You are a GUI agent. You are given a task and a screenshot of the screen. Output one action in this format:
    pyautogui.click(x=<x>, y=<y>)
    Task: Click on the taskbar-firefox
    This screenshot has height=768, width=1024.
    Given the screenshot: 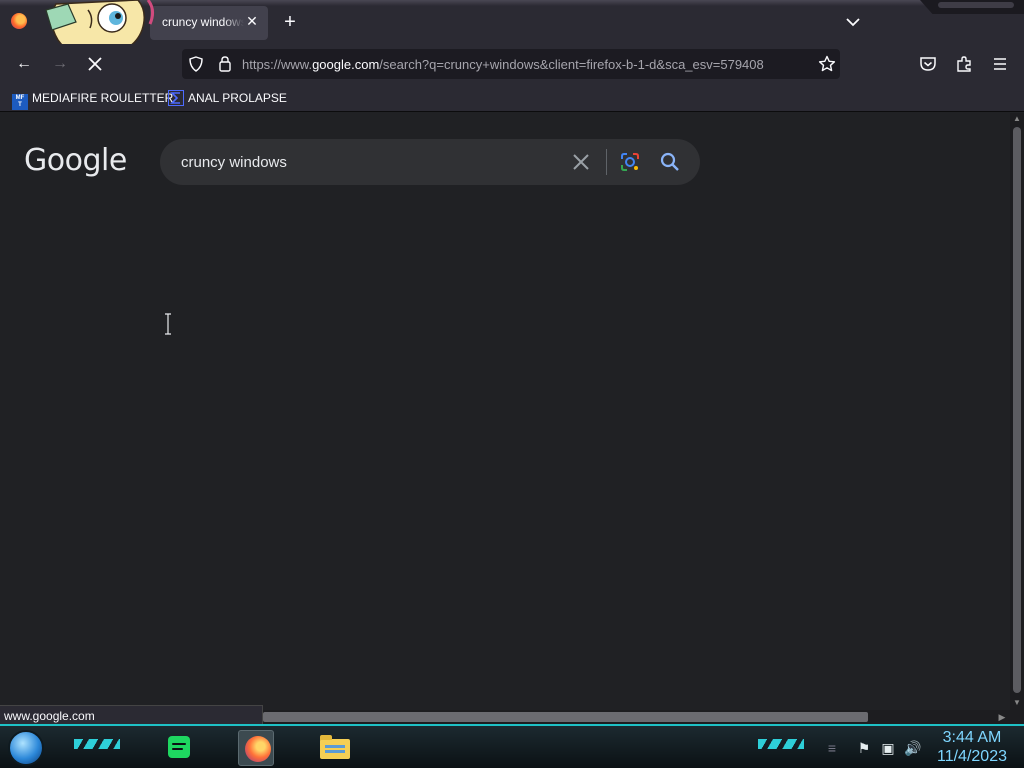 What is the action you would take?
    pyautogui.click(x=256, y=748)
    